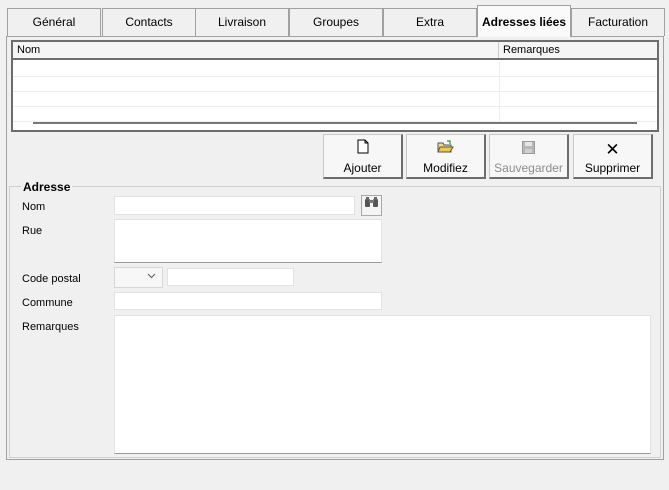  What do you see at coordinates (528, 146) in the screenshot?
I see `floppy-disk-icon` at bounding box center [528, 146].